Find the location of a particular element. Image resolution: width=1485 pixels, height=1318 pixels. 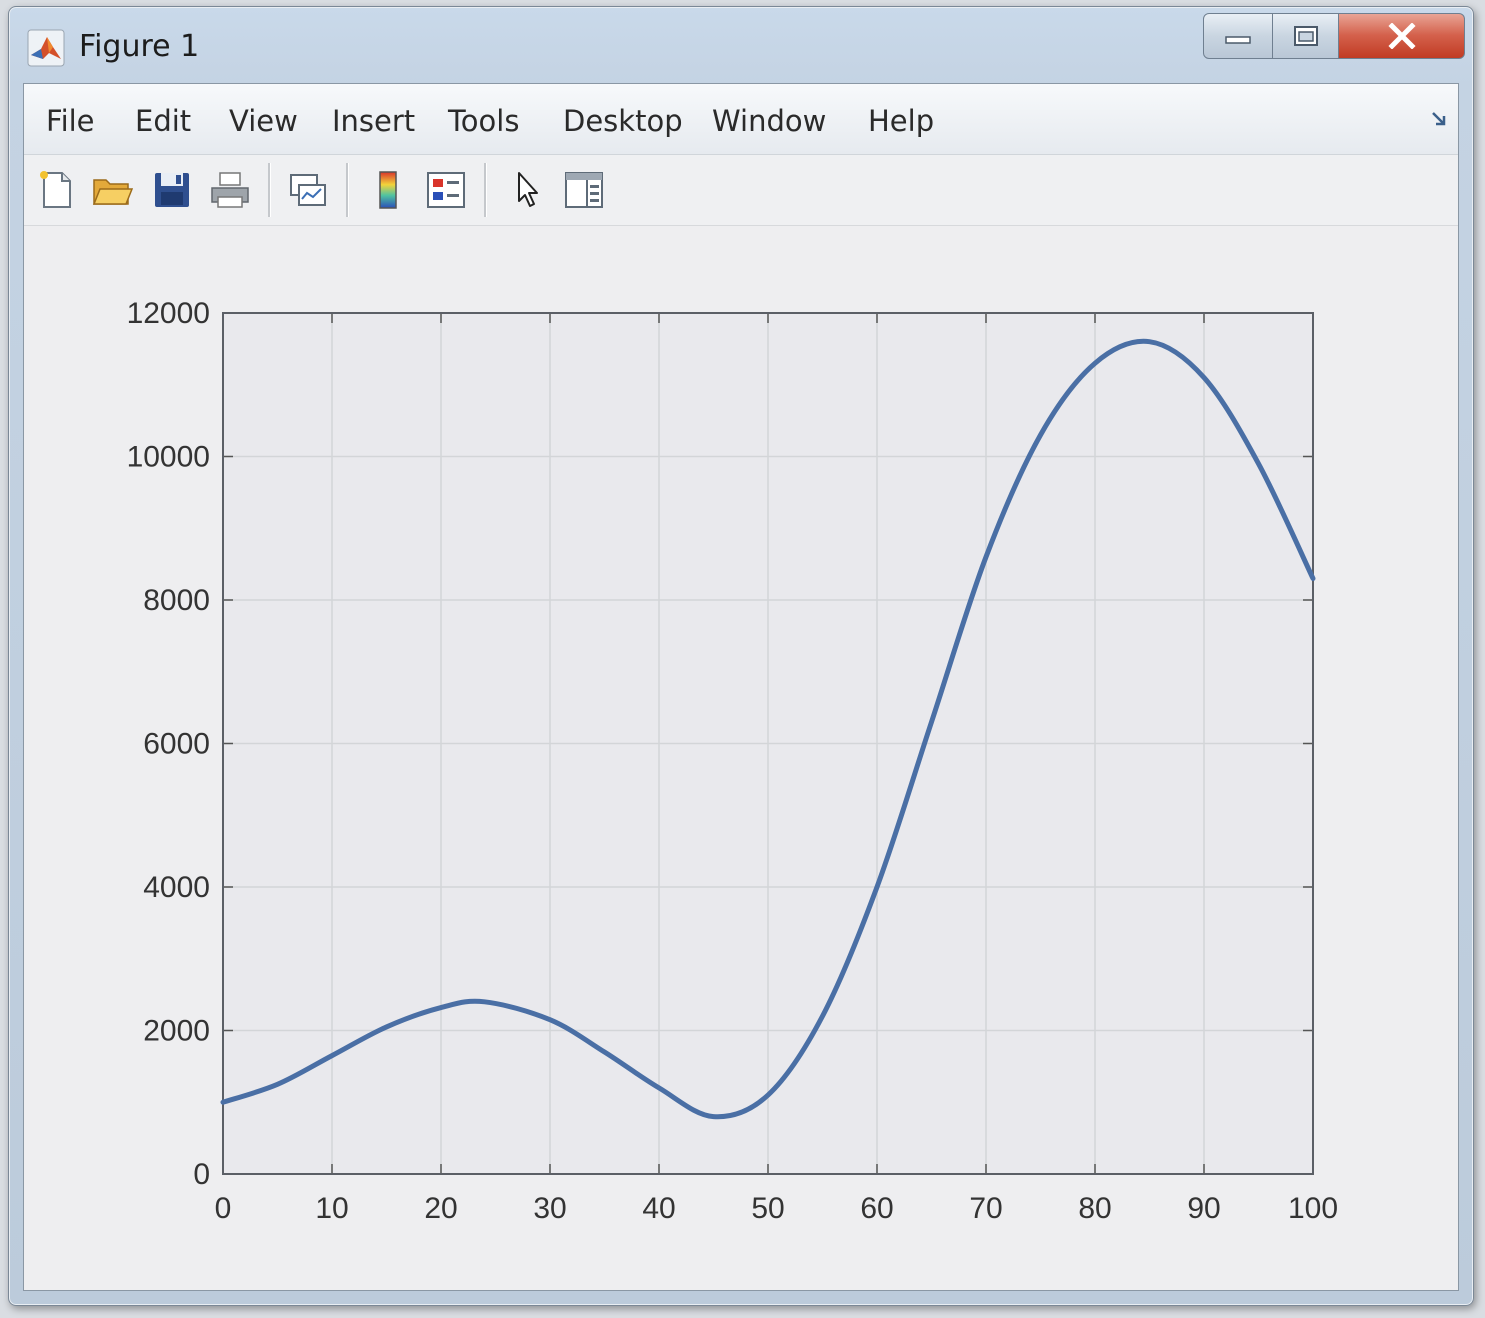

collapse-menu-icon is located at coordinates (1439, 119).